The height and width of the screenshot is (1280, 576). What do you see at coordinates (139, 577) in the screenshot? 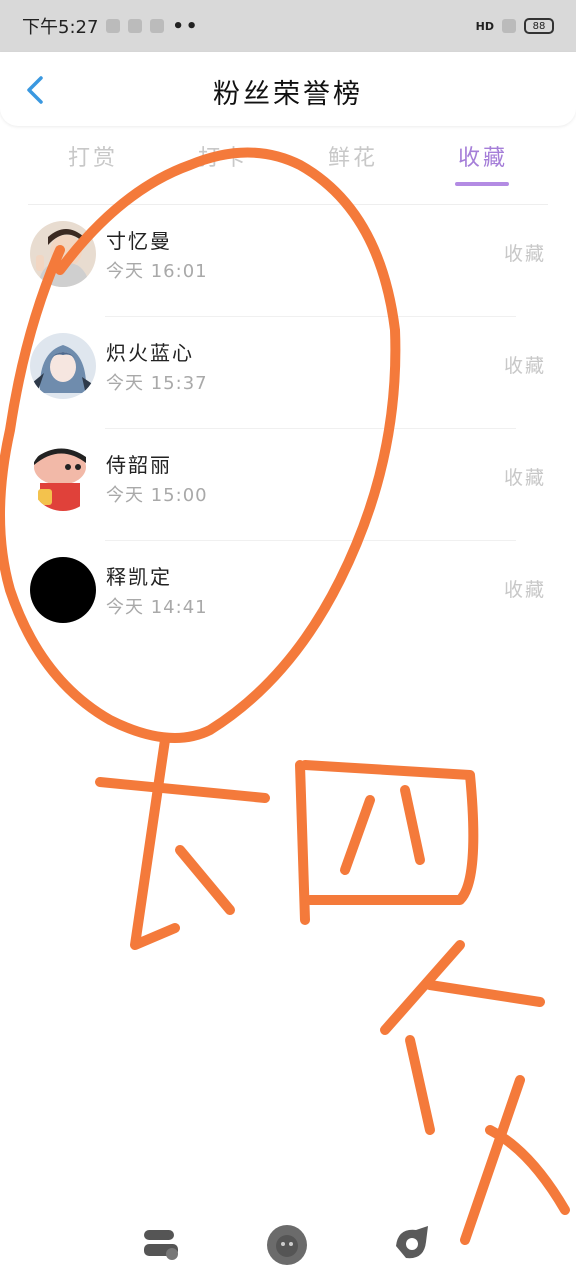
I see `fan-name: 释凯定` at bounding box center [139, 577].